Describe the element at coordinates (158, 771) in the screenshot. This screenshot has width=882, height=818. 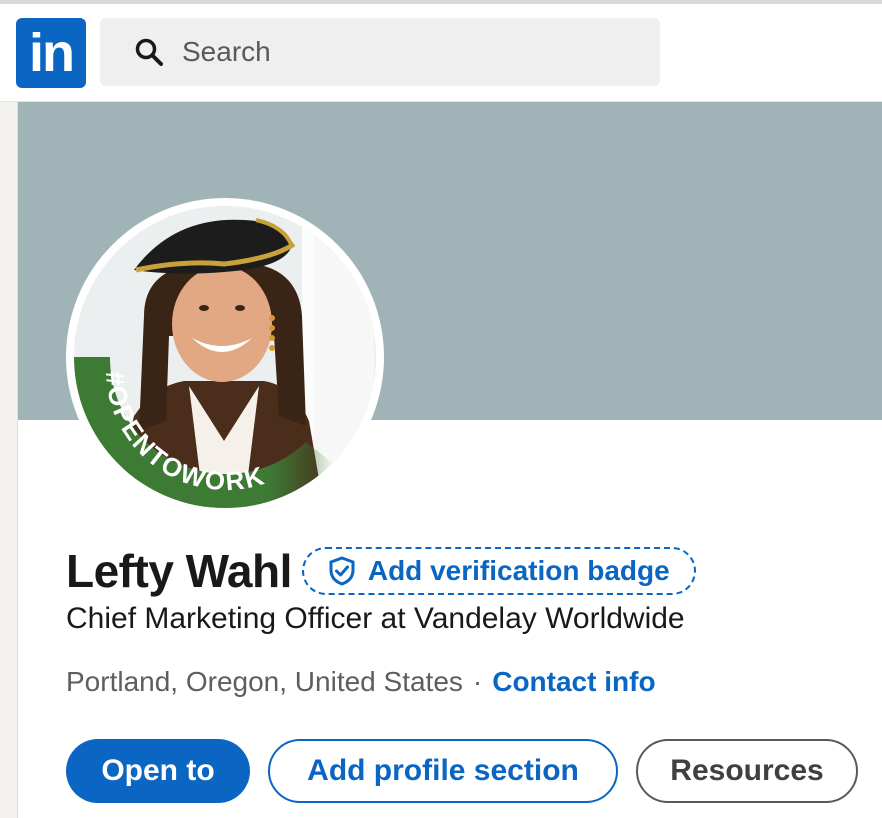
I see `open-to-button: Open to` at that location.